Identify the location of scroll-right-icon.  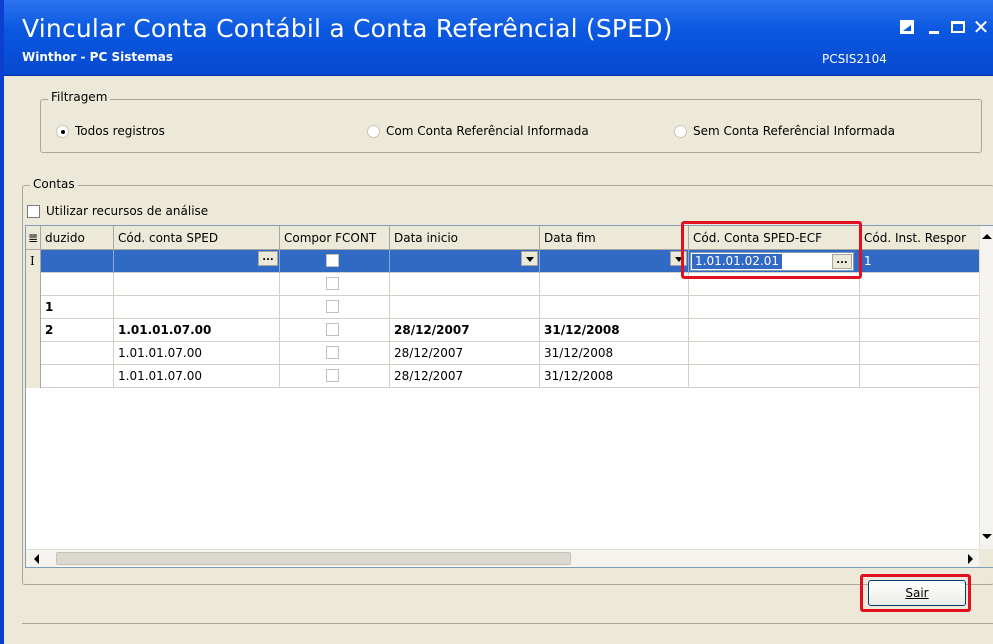
(970, 559).